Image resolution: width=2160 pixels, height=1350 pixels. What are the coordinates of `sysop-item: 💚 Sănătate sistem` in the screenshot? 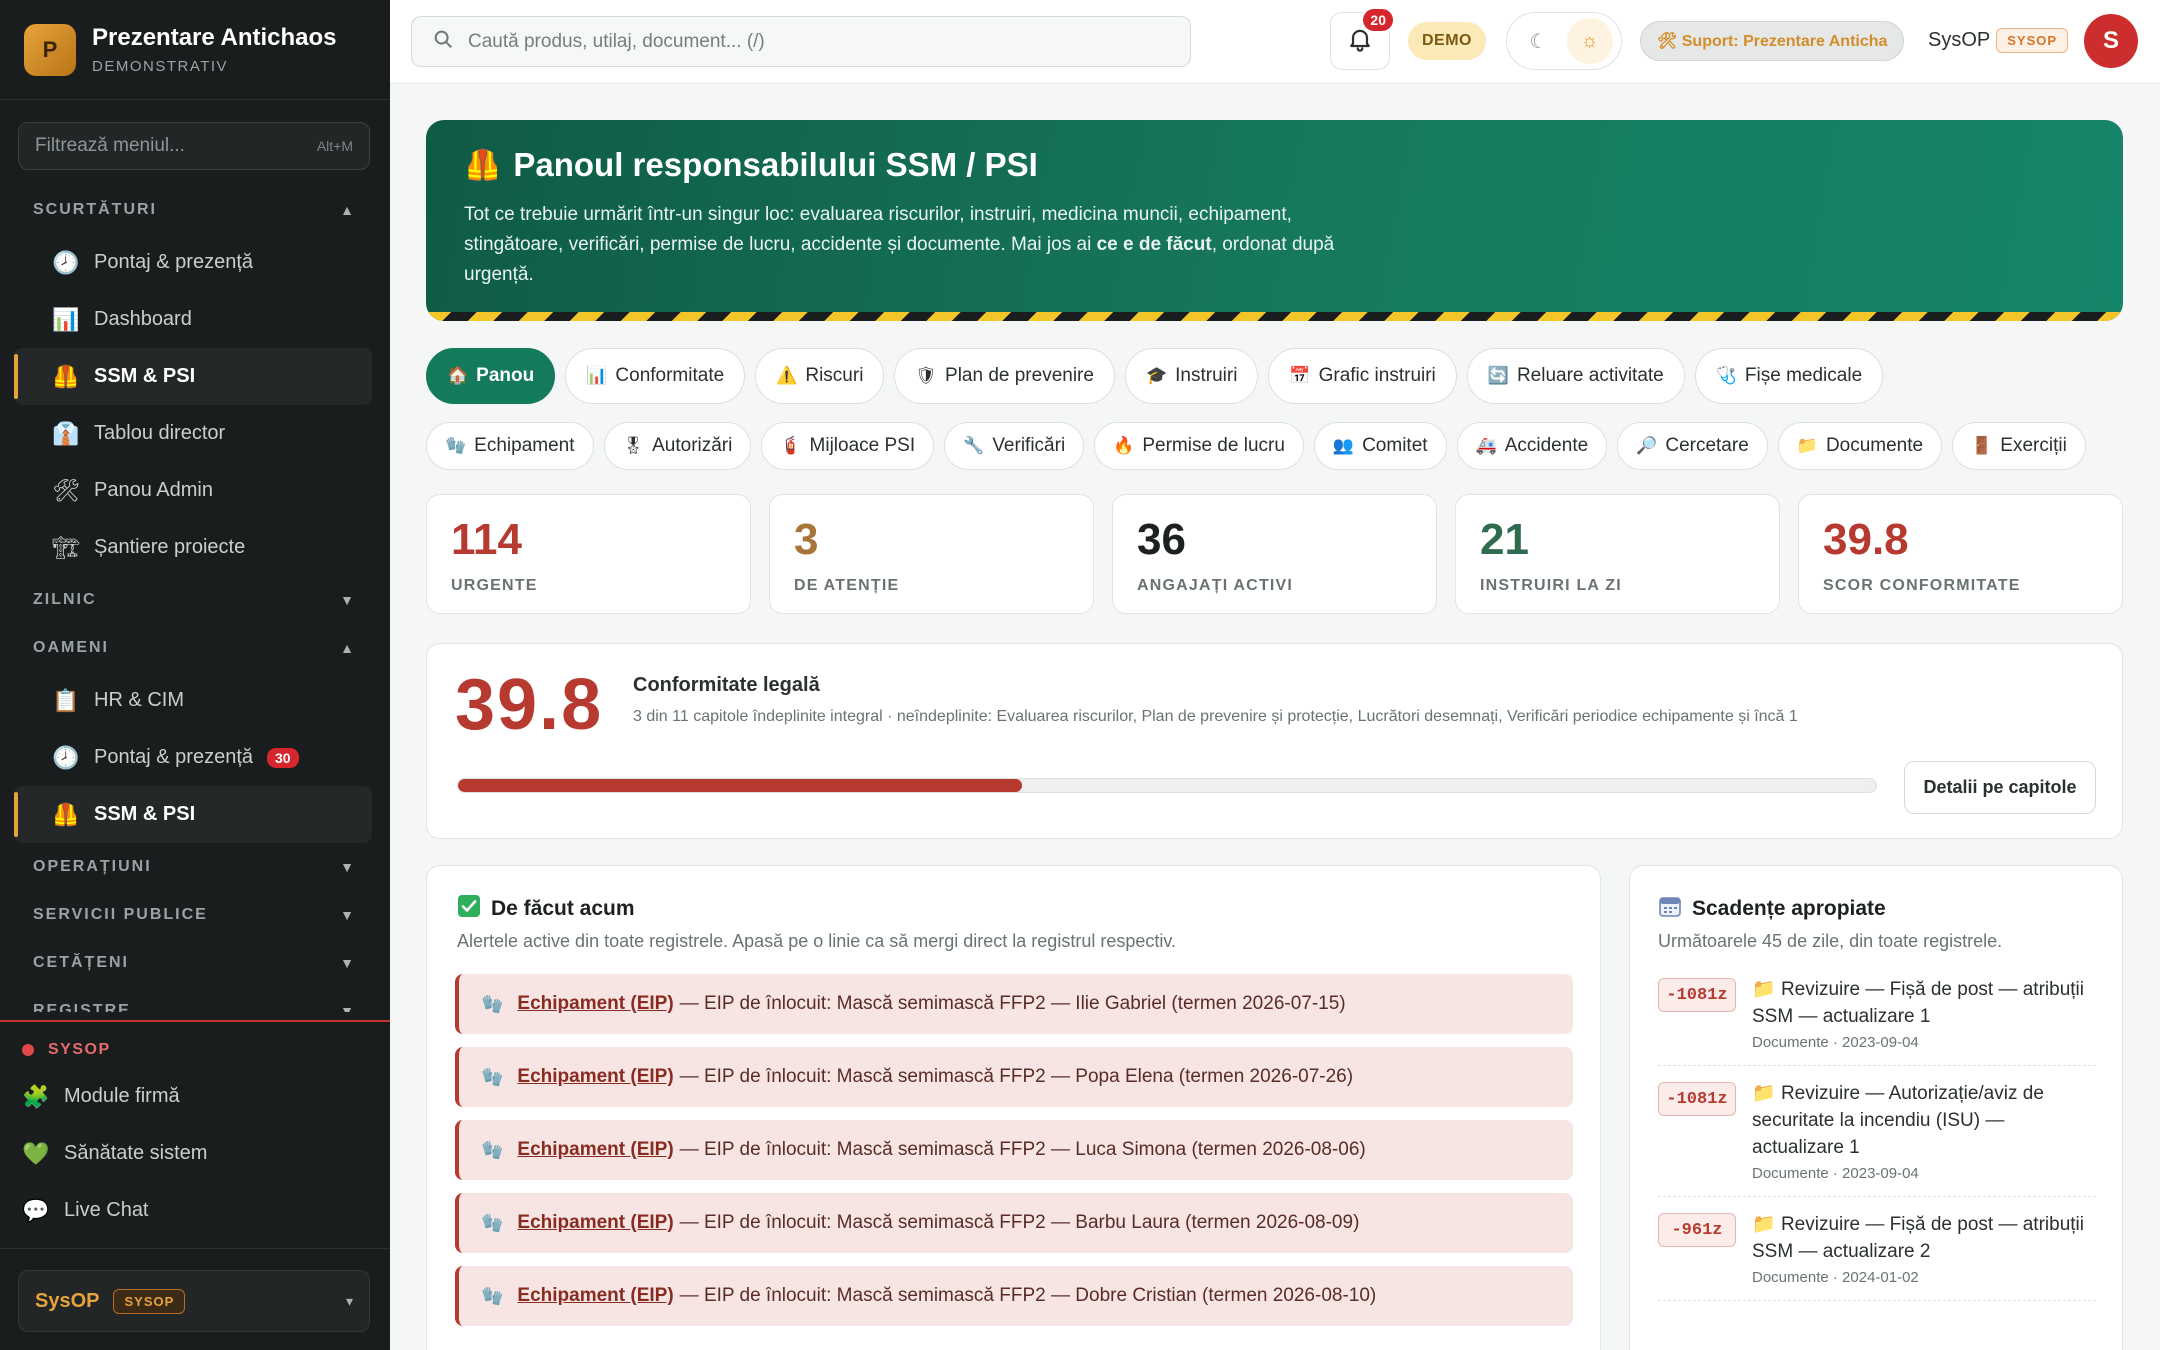 It's located at (195, 1153).